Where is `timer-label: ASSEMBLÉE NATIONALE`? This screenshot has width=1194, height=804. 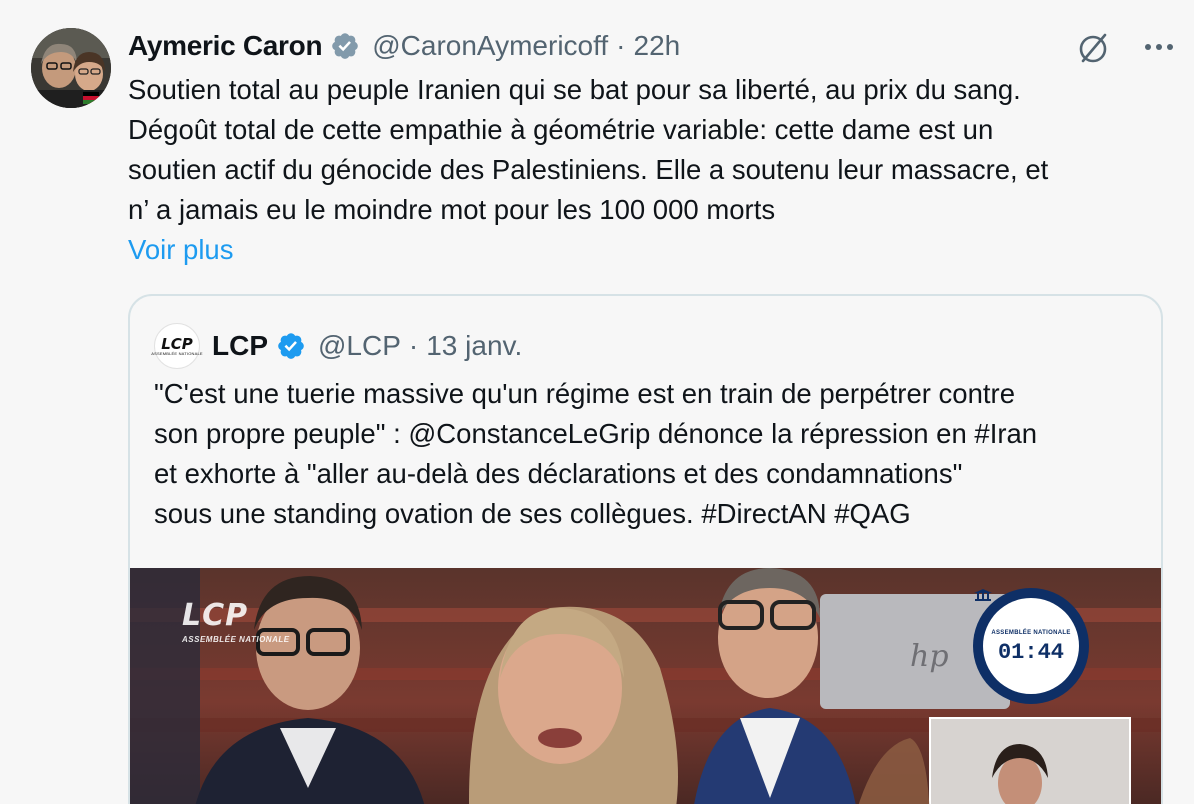 timer-label: ASSEMBLÉE NATIONALE is located at coordinates (1031, 632).